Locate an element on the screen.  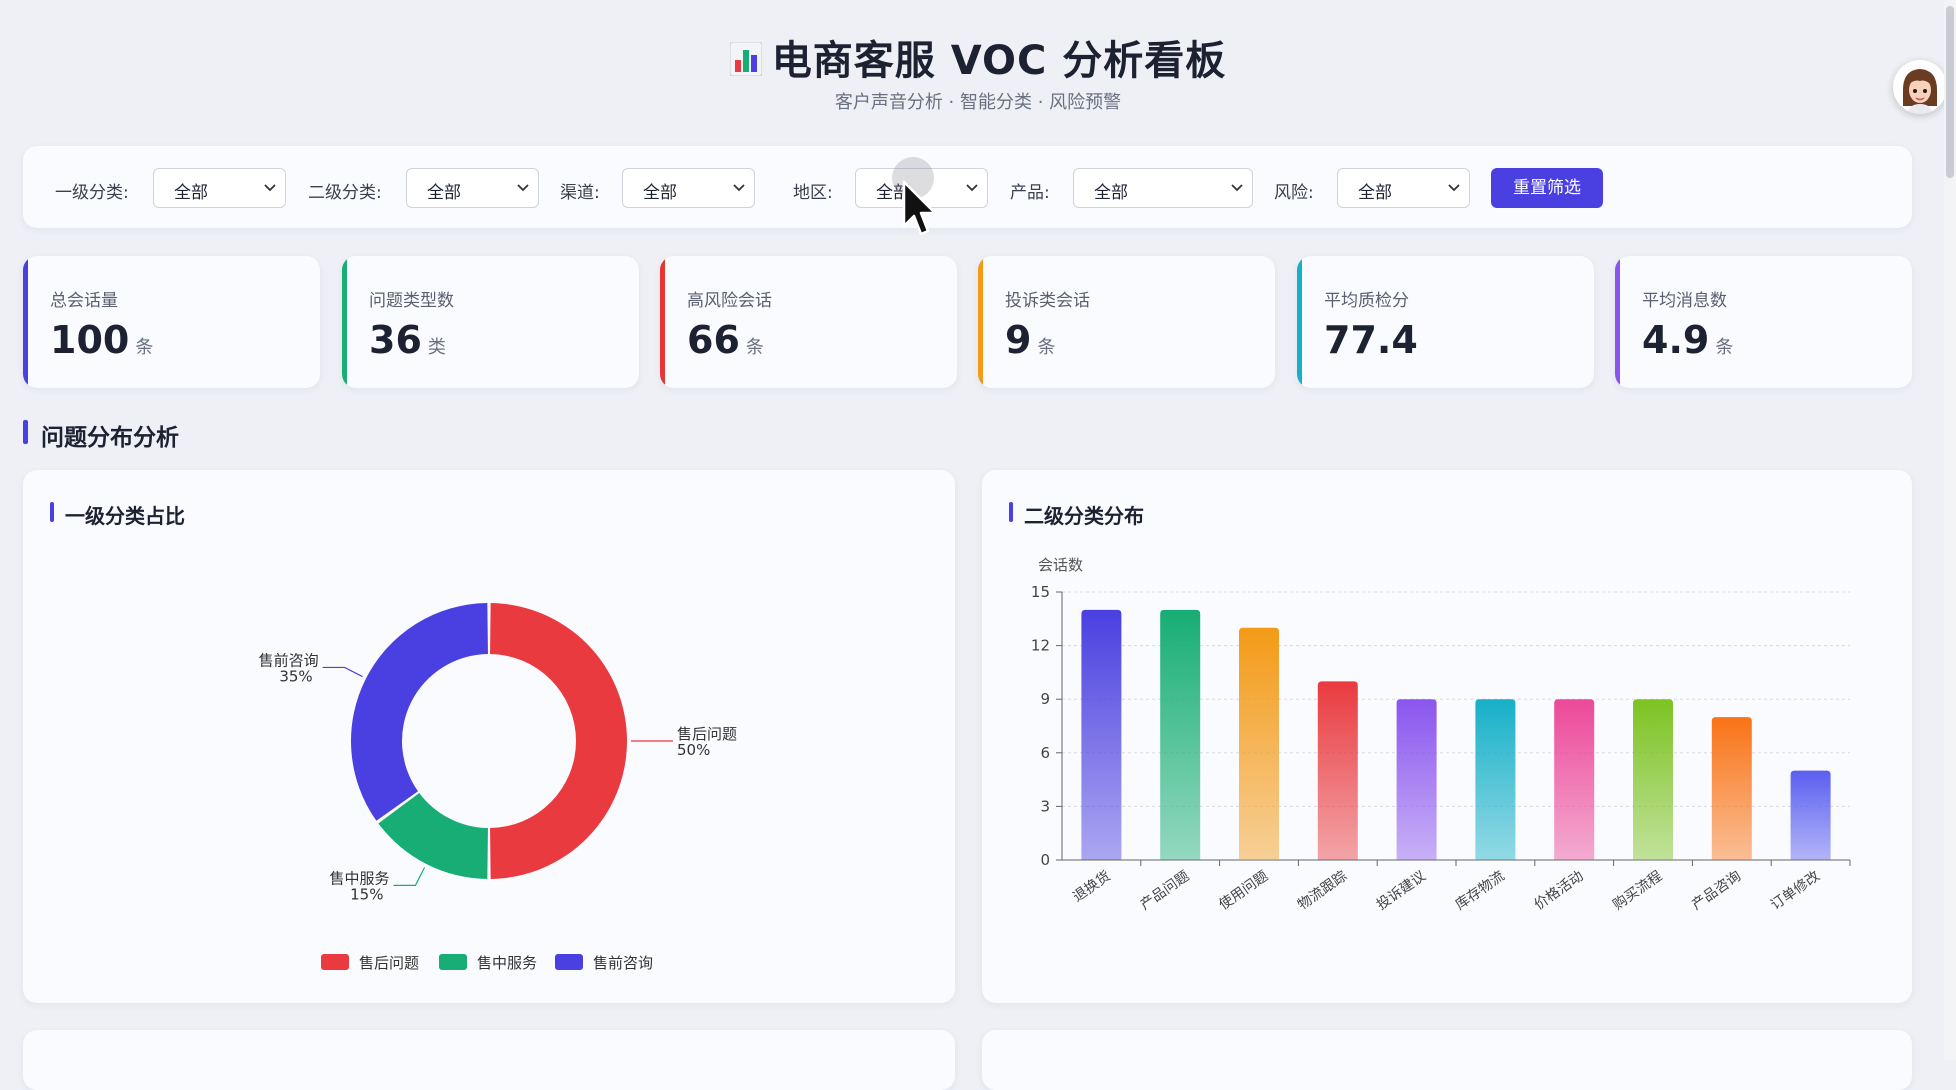
y-tick-label: 12 is located at coordinates (1040, 646).